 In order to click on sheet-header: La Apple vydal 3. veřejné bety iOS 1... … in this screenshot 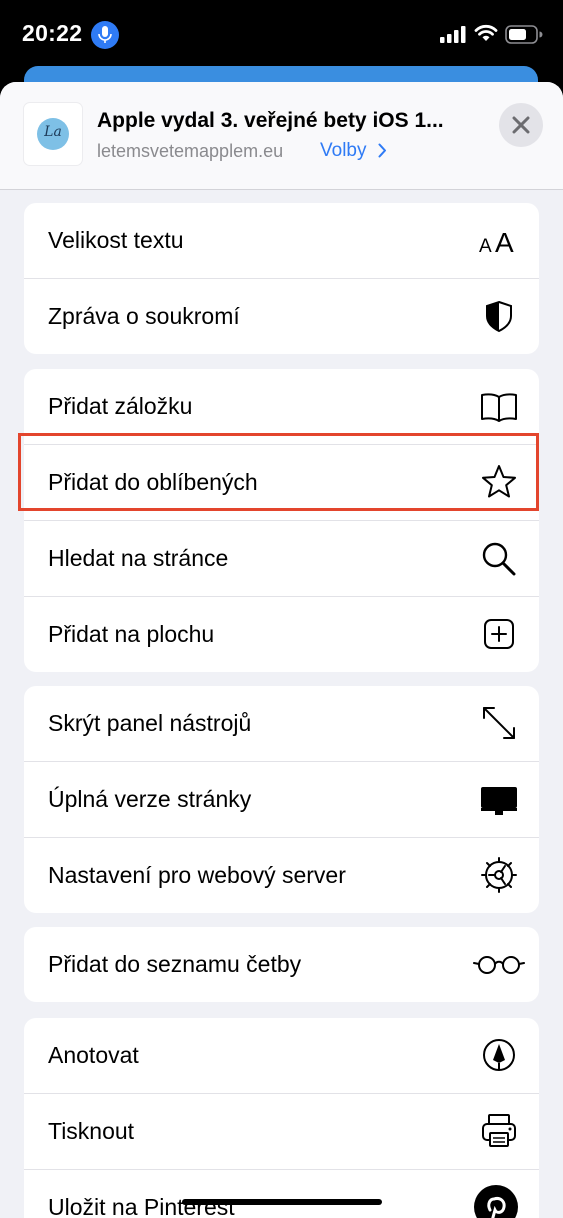, I will do `click(281, 136)`.